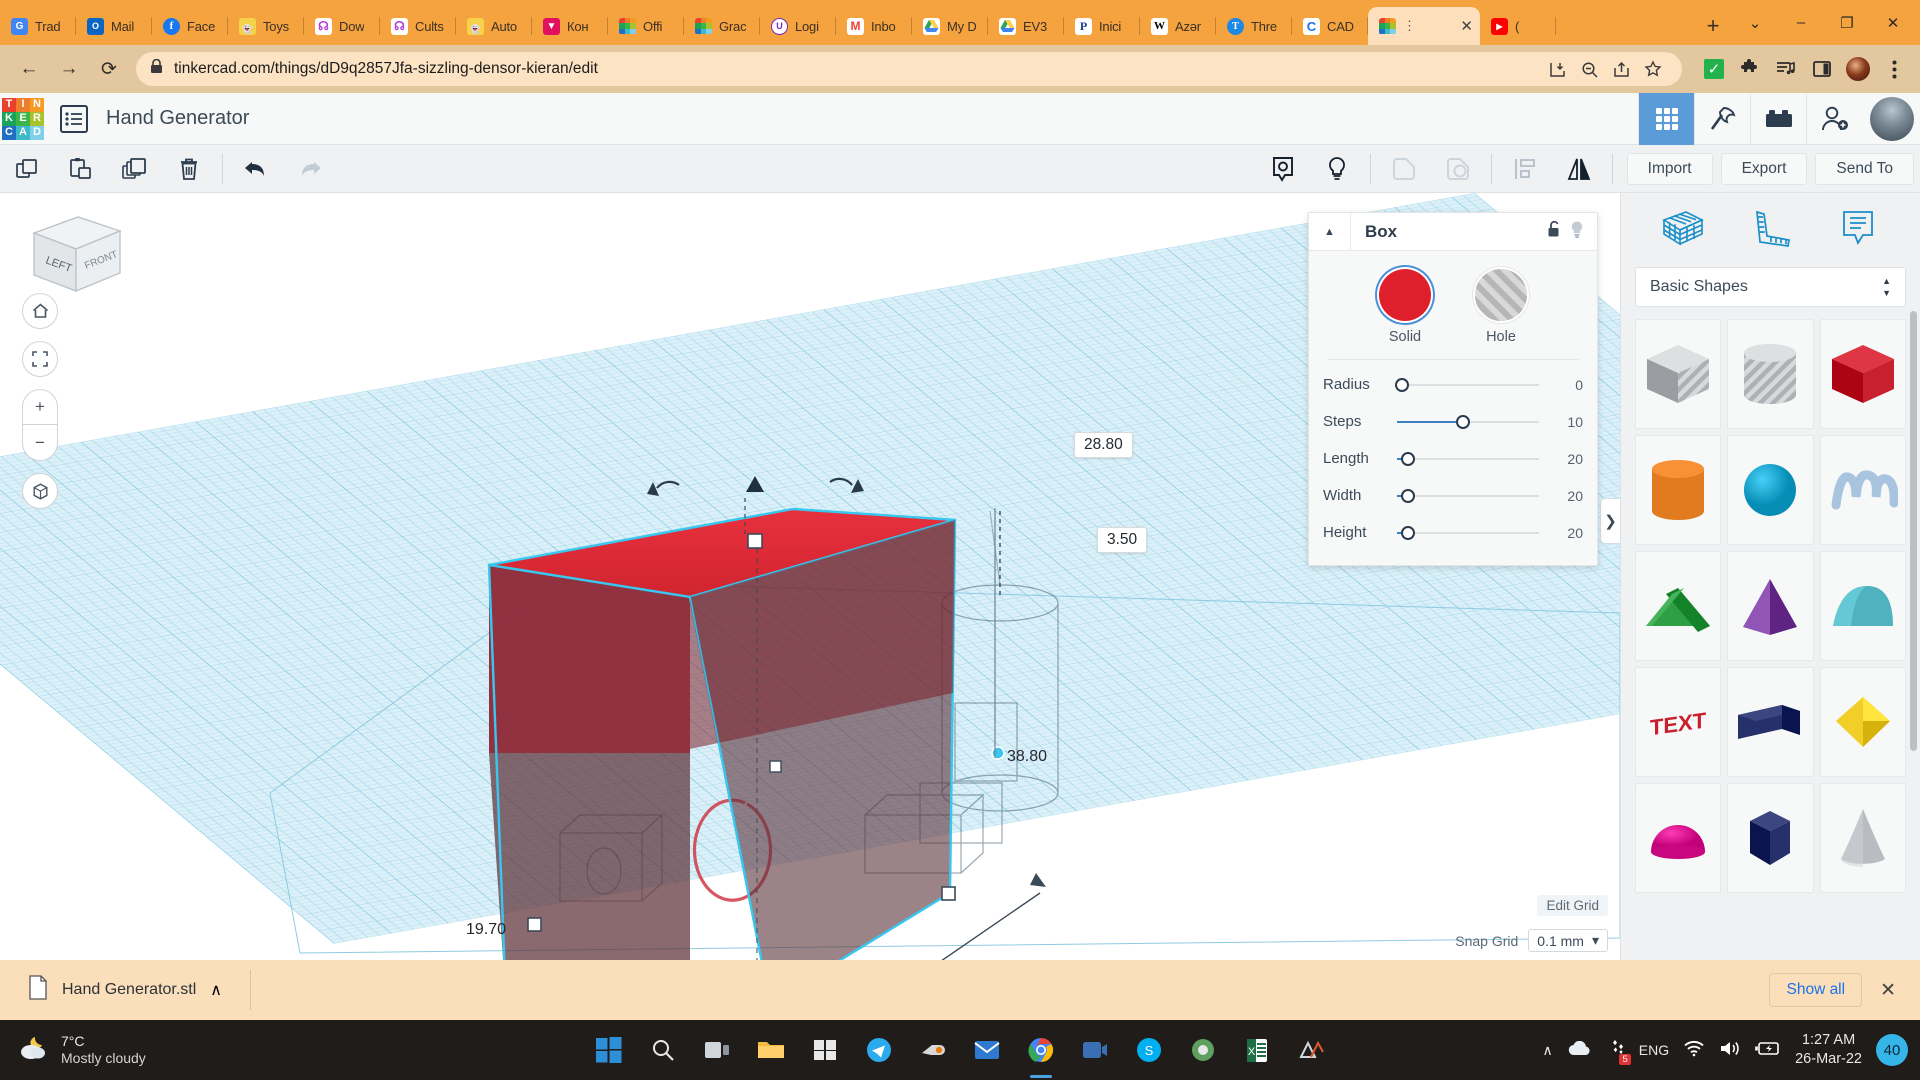 The height and width of the screenshot is (1080, 1920). I want to click on browser-tab: ☊ Dow, so click(342, 26).